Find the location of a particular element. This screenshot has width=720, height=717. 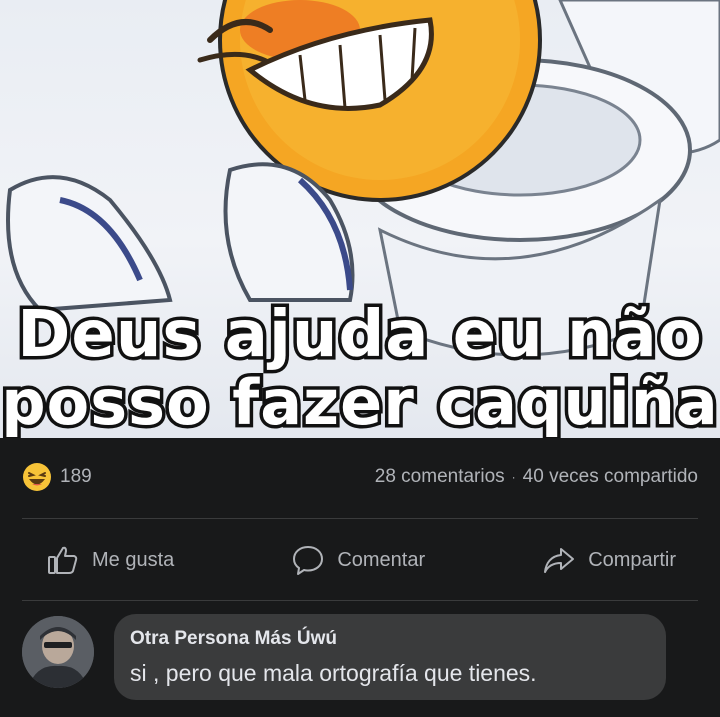

haha-emoji-icon is located at coordinates (37, 477).